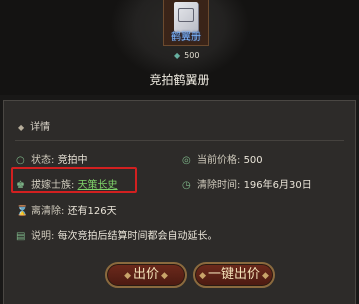 This screenshot has width=359, height=304. What do you see at coordinates (21, 236) in the screenshot?
I see `note-icon: ▤` at bounding box center [21, 236].